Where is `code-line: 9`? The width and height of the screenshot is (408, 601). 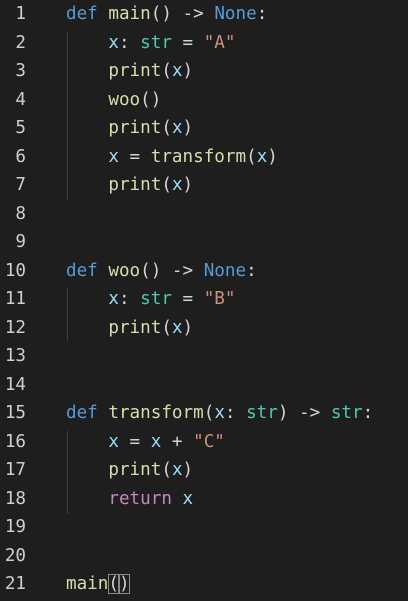 code-line: 9 is located at coordinates (204, 242).